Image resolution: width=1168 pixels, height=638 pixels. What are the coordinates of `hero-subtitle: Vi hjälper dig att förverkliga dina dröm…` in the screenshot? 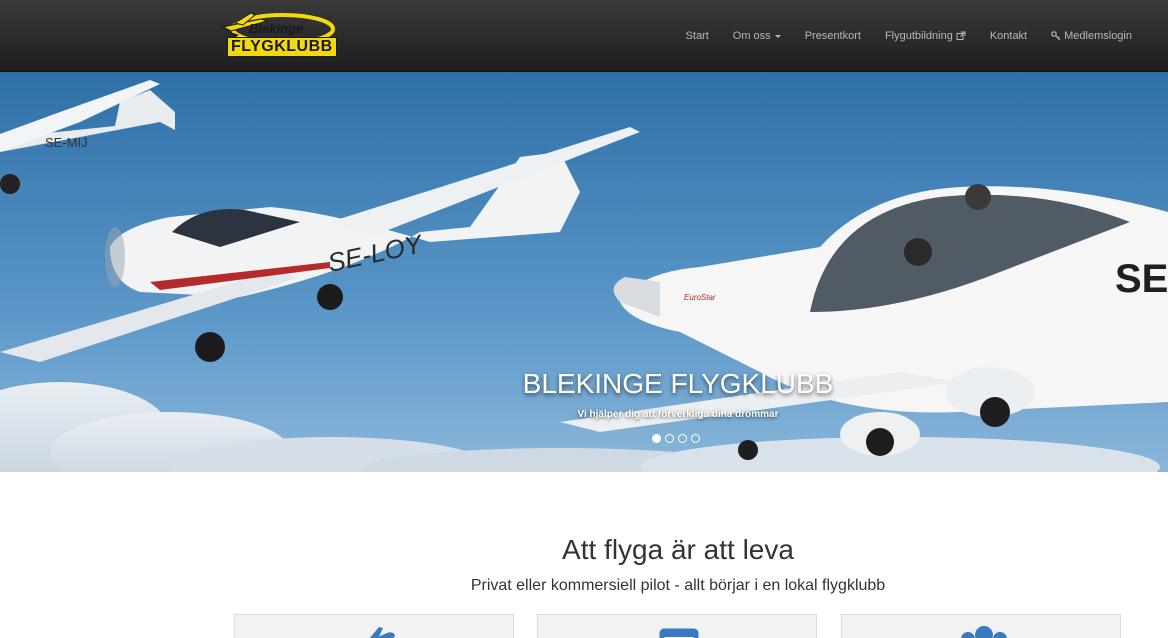 It's located at (678, 414).